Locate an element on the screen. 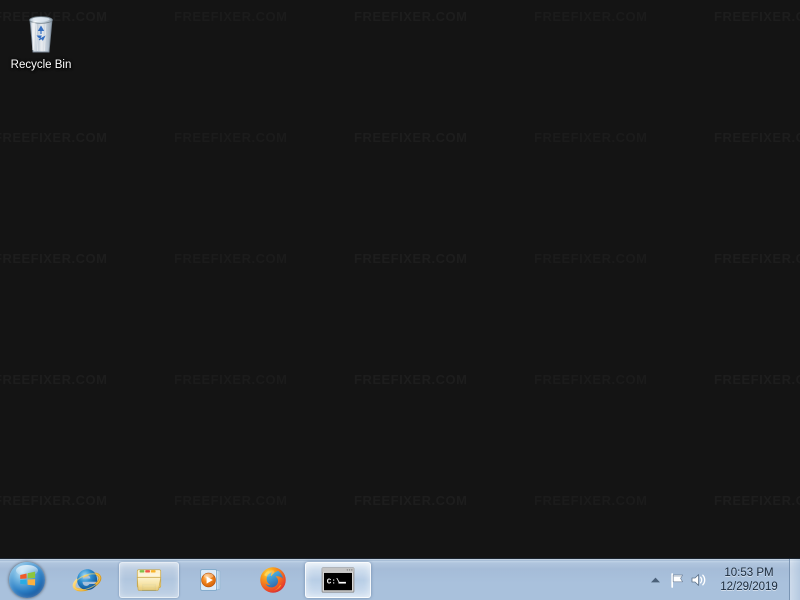 This screenshot has width=800, height=600. recycle-bin-icon is located at coordinates (41, 34).